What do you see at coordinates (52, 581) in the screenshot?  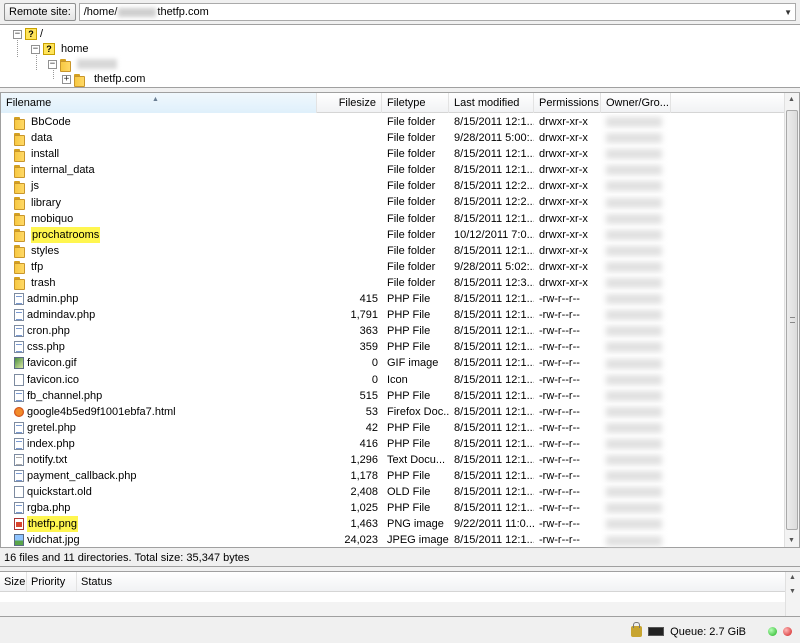 I see `queue-column-priority: Priority` at bounding box center [52, 581].